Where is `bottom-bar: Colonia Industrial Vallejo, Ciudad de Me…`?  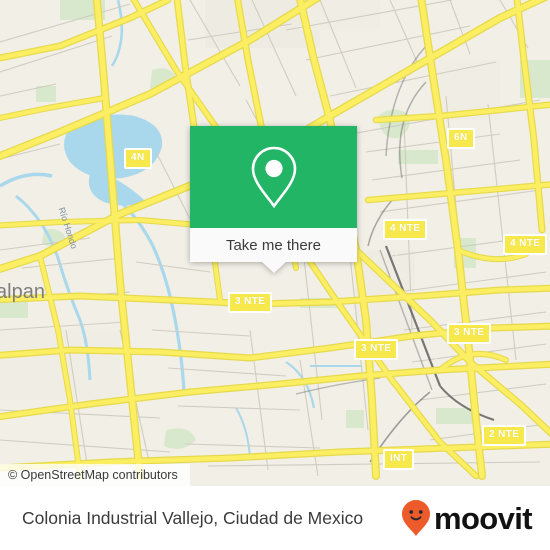
bottom-bar: Colonia Industrial Vallejo, Ciudad de Me… is located at coordinates (275, 518).